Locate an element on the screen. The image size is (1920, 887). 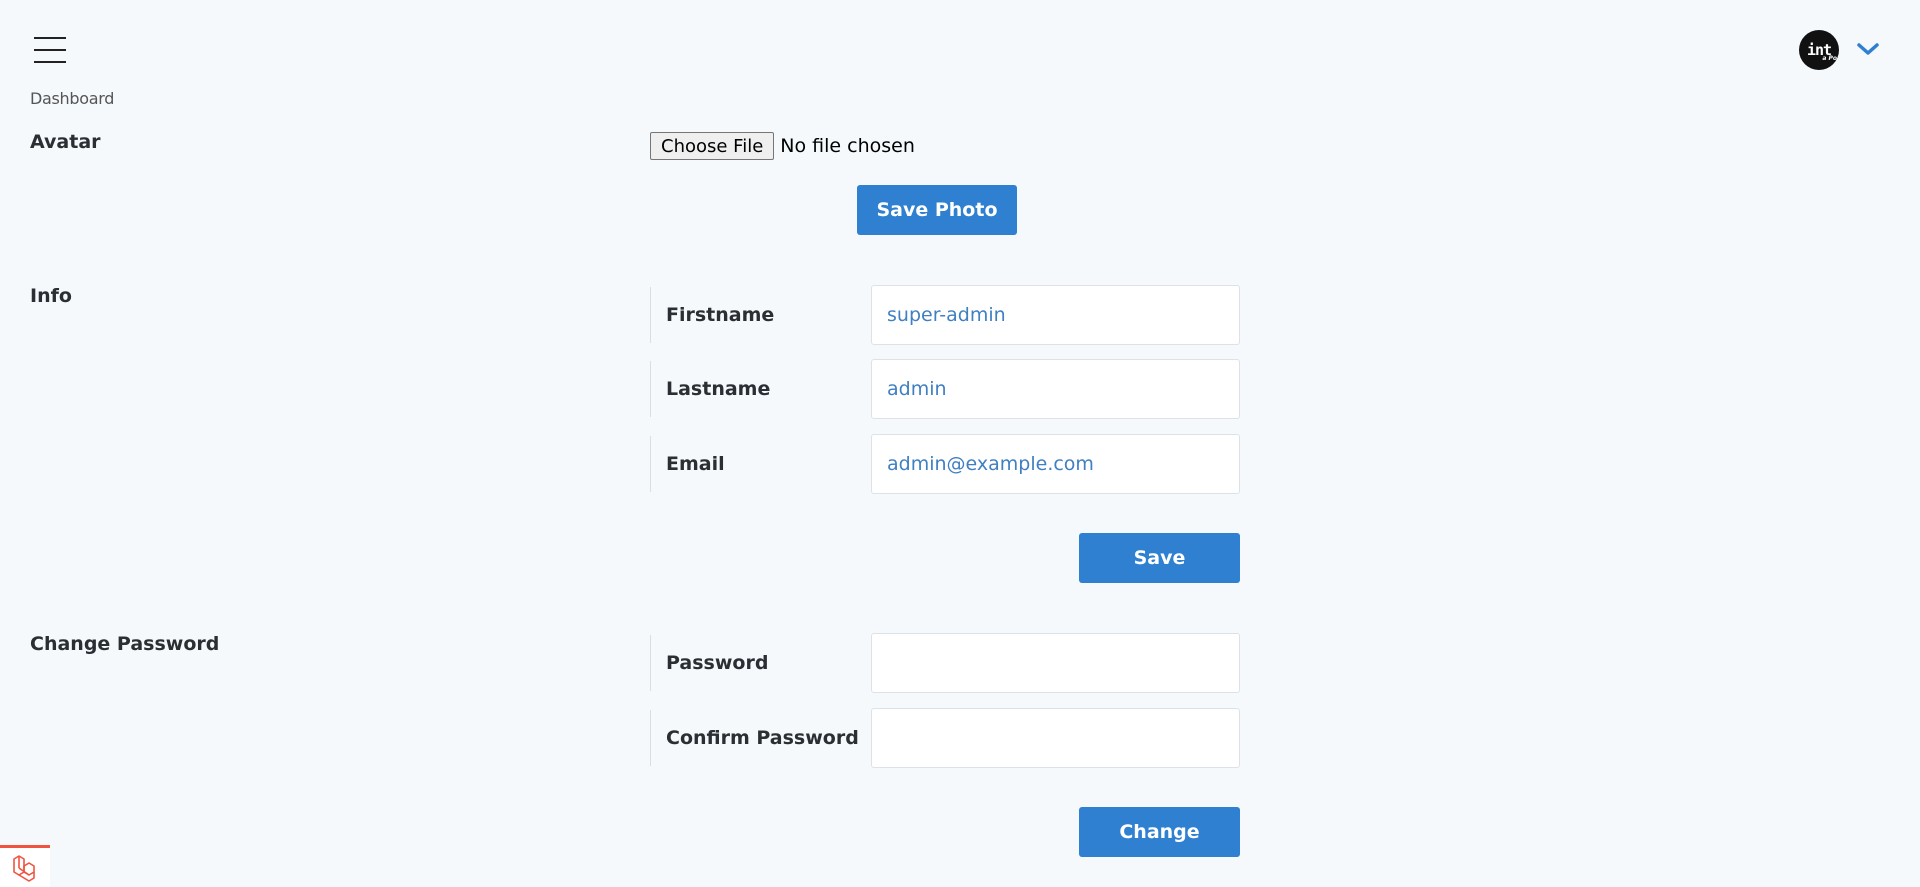
lastname-input: admin is located at coordinates (1055, 389).